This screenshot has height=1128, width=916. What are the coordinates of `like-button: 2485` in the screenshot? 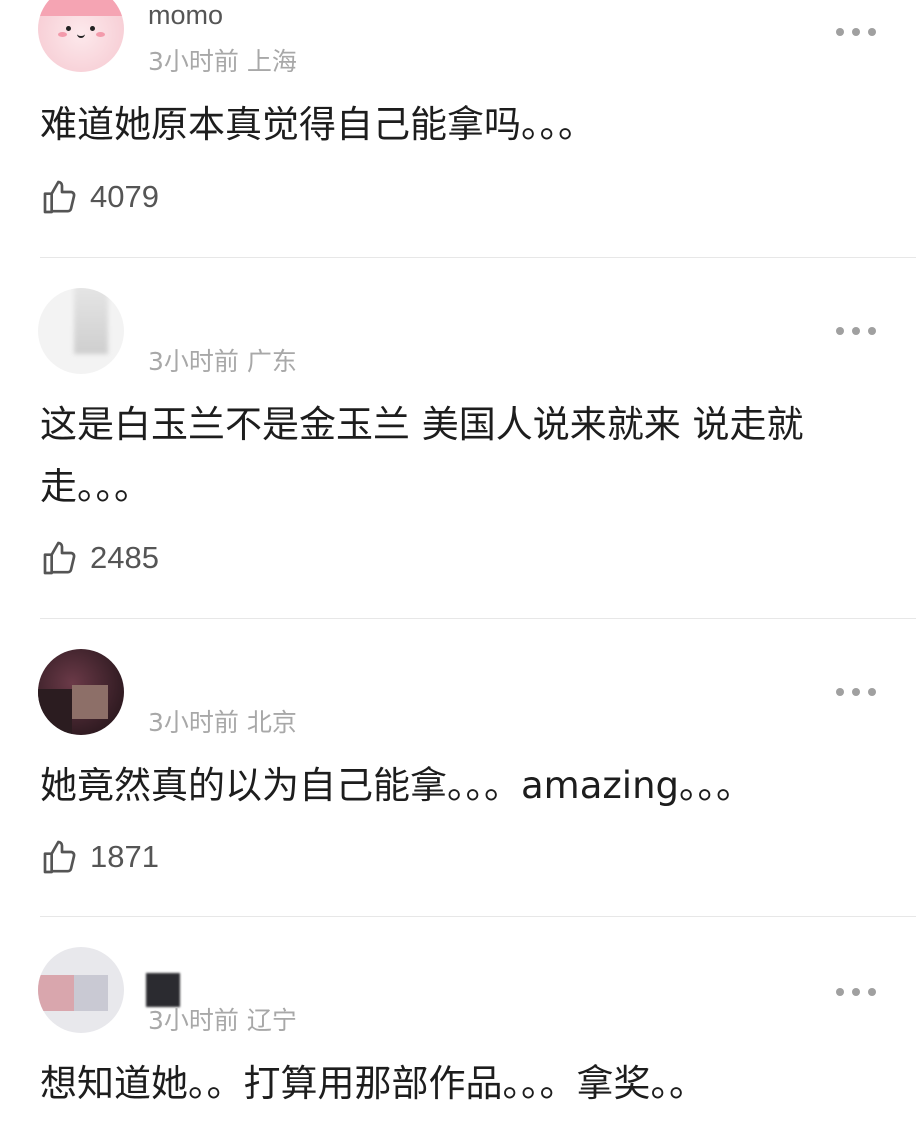 It's located at (99, 558).